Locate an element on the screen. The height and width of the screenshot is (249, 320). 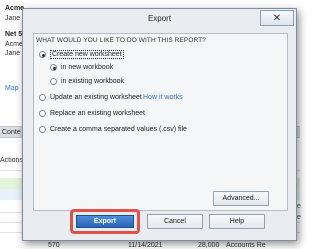
update-existing-worksheet-option: Update an existing worksheet is located at coordinates (90, 97).